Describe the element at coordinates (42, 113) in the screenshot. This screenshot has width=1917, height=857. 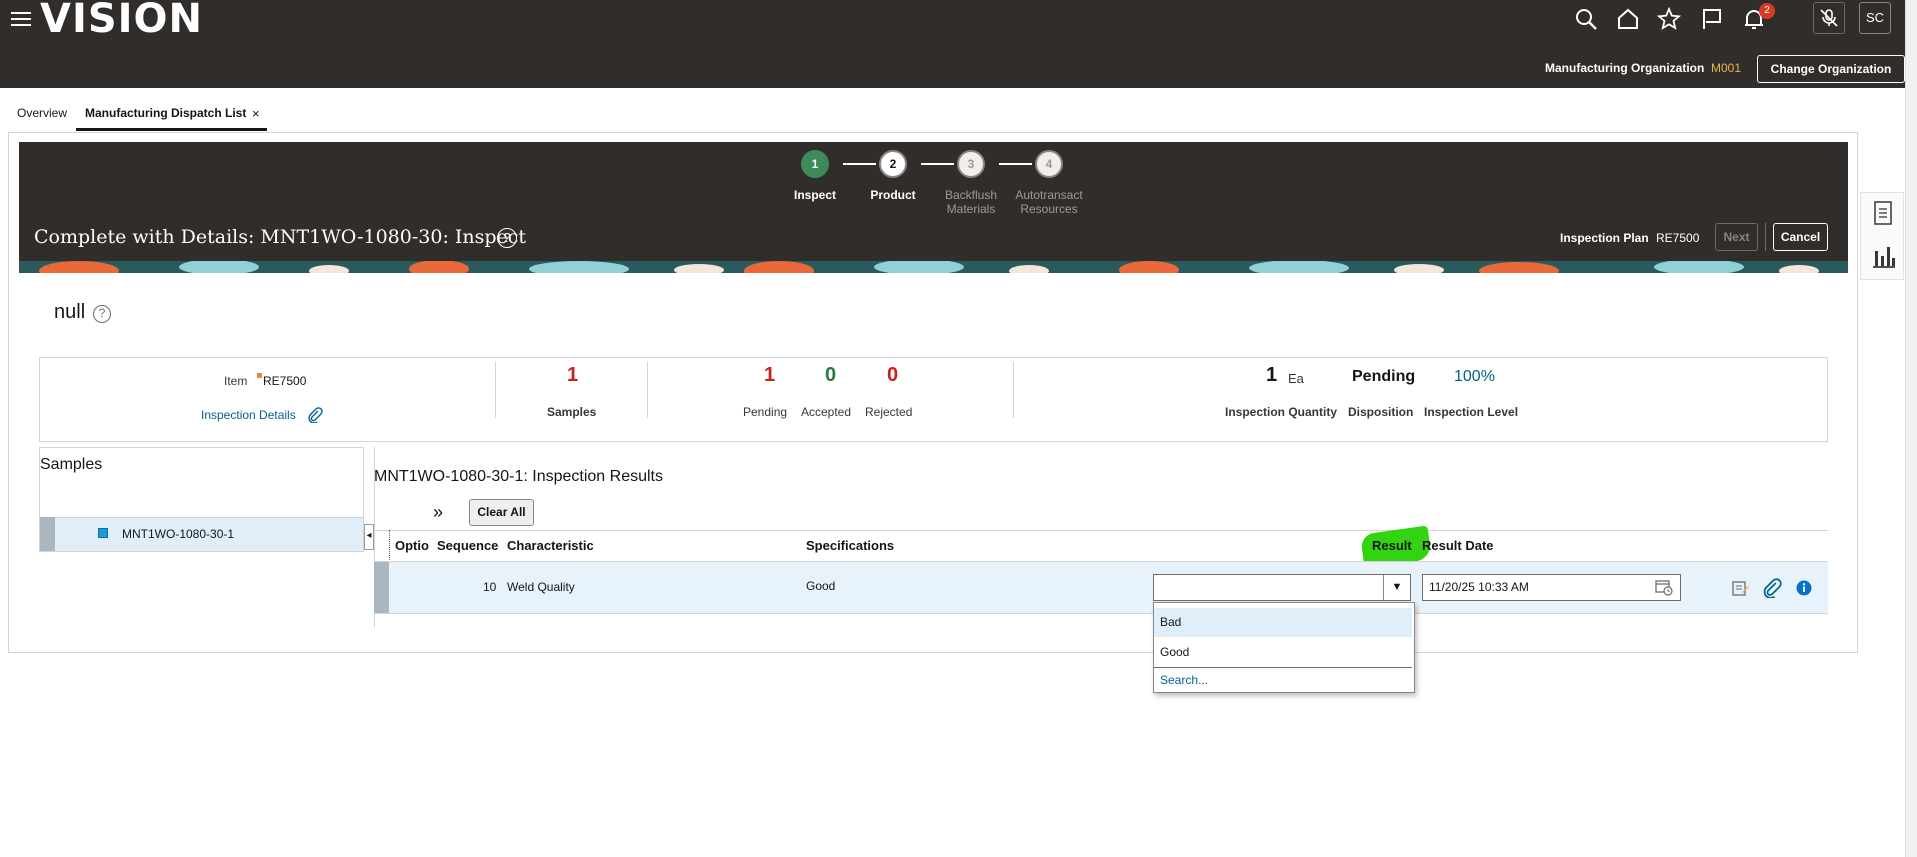
I see `tab-overview: Overview` at that location.